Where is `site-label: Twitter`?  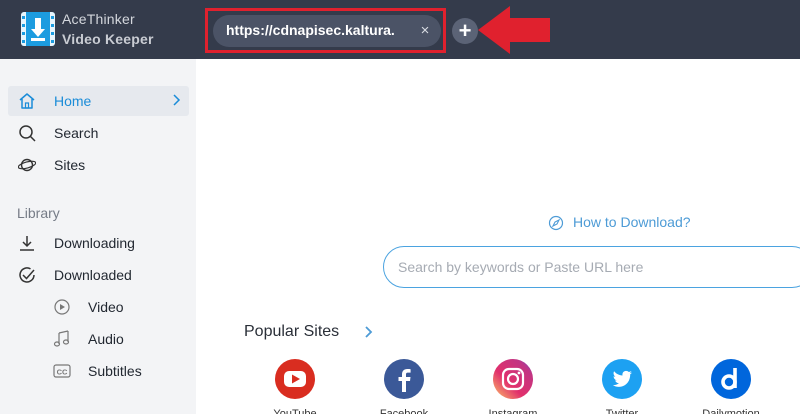
site-label: Twitter is located at coordinates (622, 411).